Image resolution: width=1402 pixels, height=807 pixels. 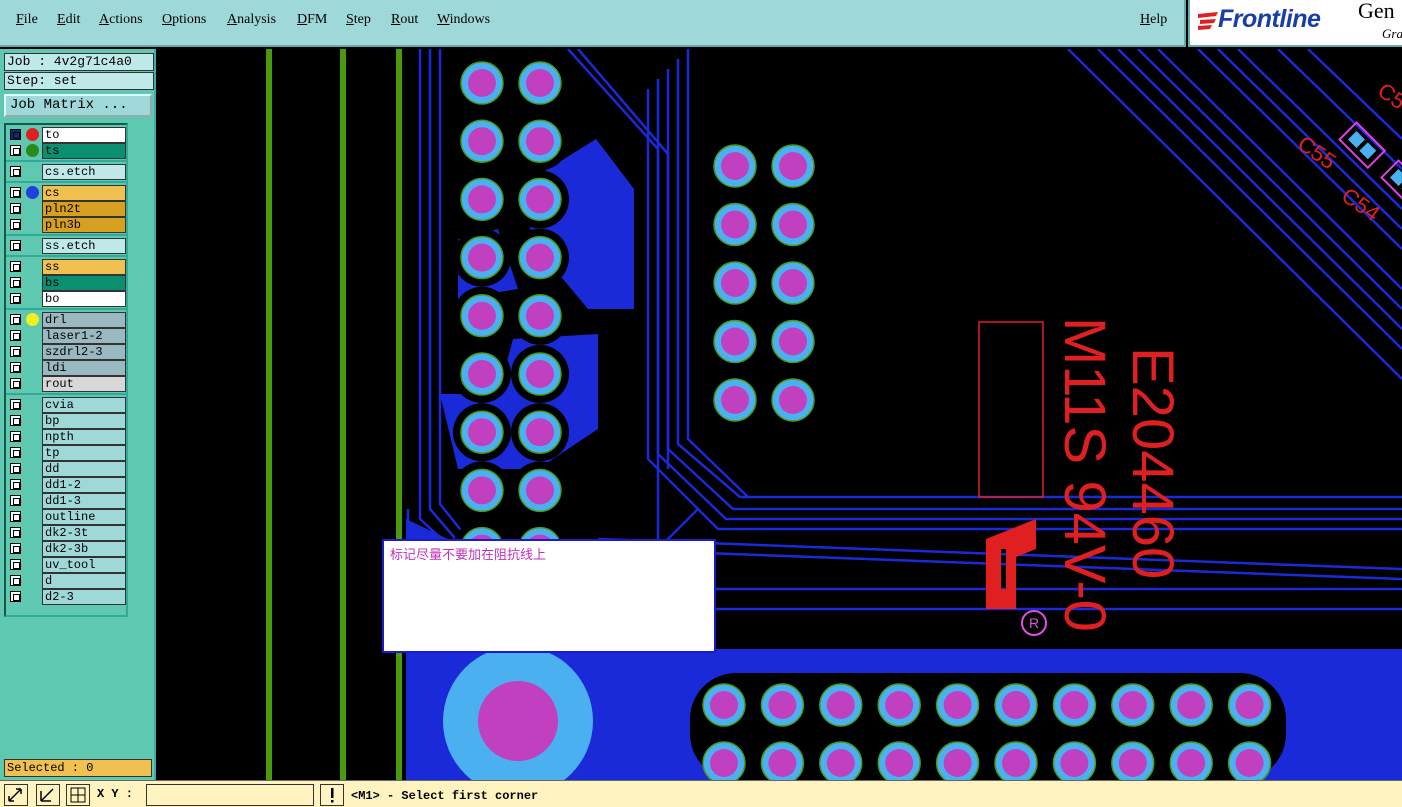 What do you see at coordinates (84, 565) in the screenshot?
I see `layer-name: uv_tool` at bounding box center [84, 565].